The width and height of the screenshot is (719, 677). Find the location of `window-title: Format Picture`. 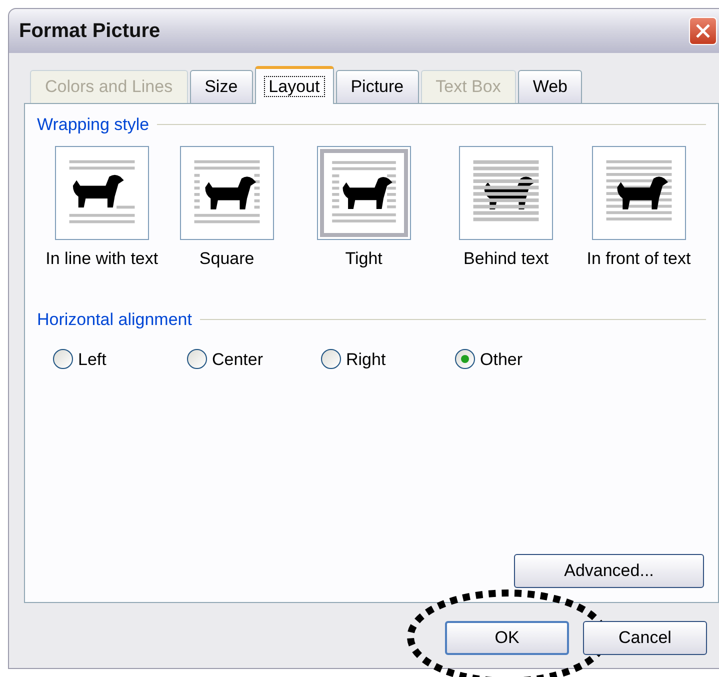

window-title: Format Picture is located at coordinates (89, 31).